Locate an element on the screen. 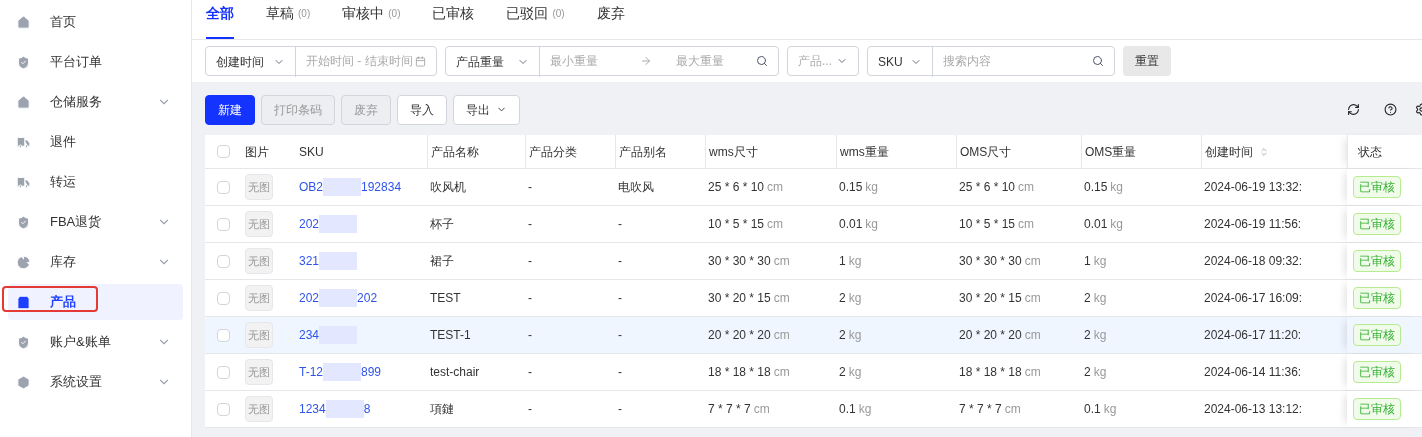 This screenshot has height=437, width=1422. table-row: 无图 321 裙子 - - 30 * 30 * 30 cm 1 kg 30 * 30 * 30 cm 1 kg 2024-06-18 09:32: 已审核 is located at coordinates (813, 261).